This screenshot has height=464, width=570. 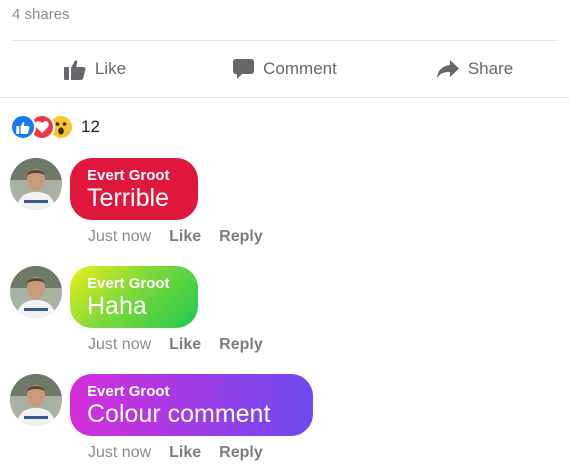 What do you see at coordinates (447, 69) in the screenshot?
I see `share-arrow-icon` at bounding box center [447, 69].